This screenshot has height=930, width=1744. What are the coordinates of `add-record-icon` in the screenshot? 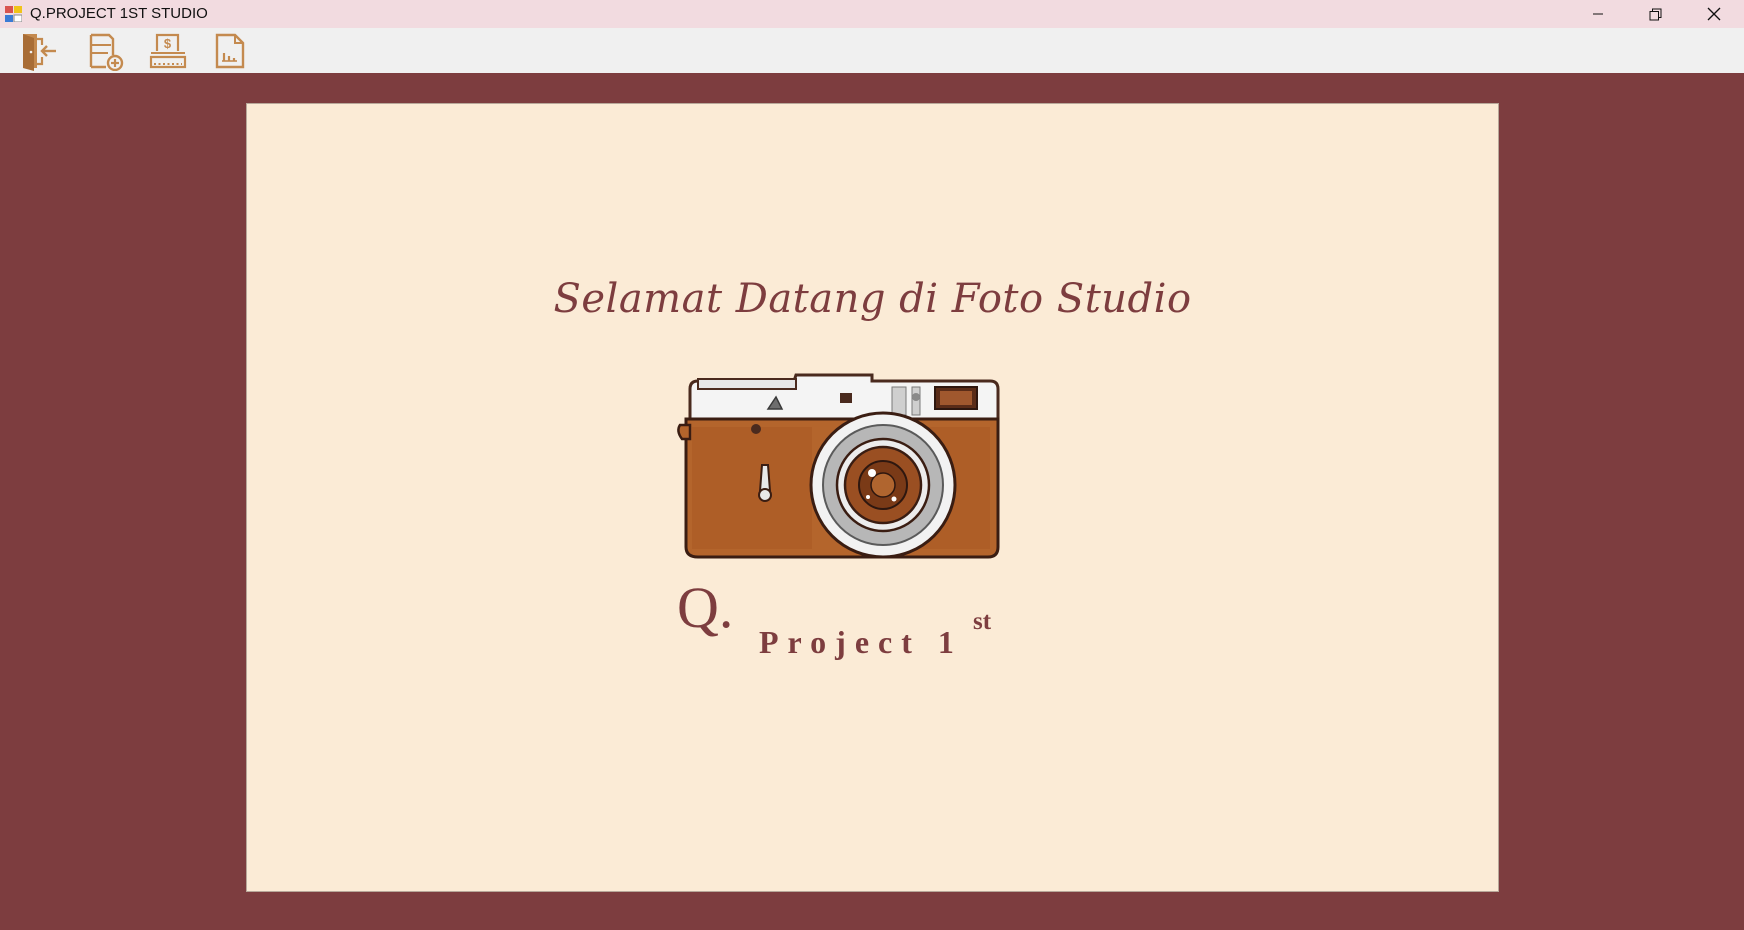 It's located at (106, 52).